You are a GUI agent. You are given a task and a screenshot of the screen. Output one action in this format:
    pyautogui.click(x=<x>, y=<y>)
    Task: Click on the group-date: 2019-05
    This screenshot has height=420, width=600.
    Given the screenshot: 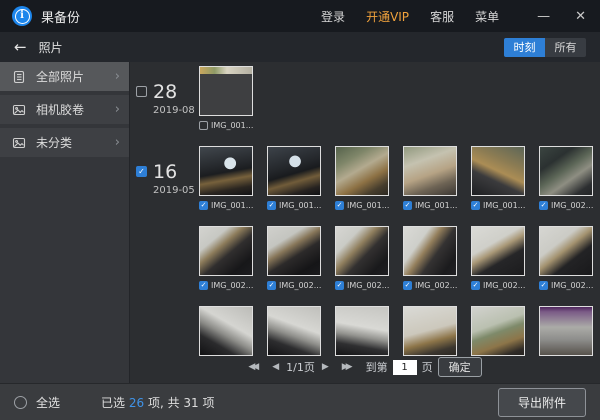 What is the action you would take?
    pyautogui.click(x=174, y=190)
    